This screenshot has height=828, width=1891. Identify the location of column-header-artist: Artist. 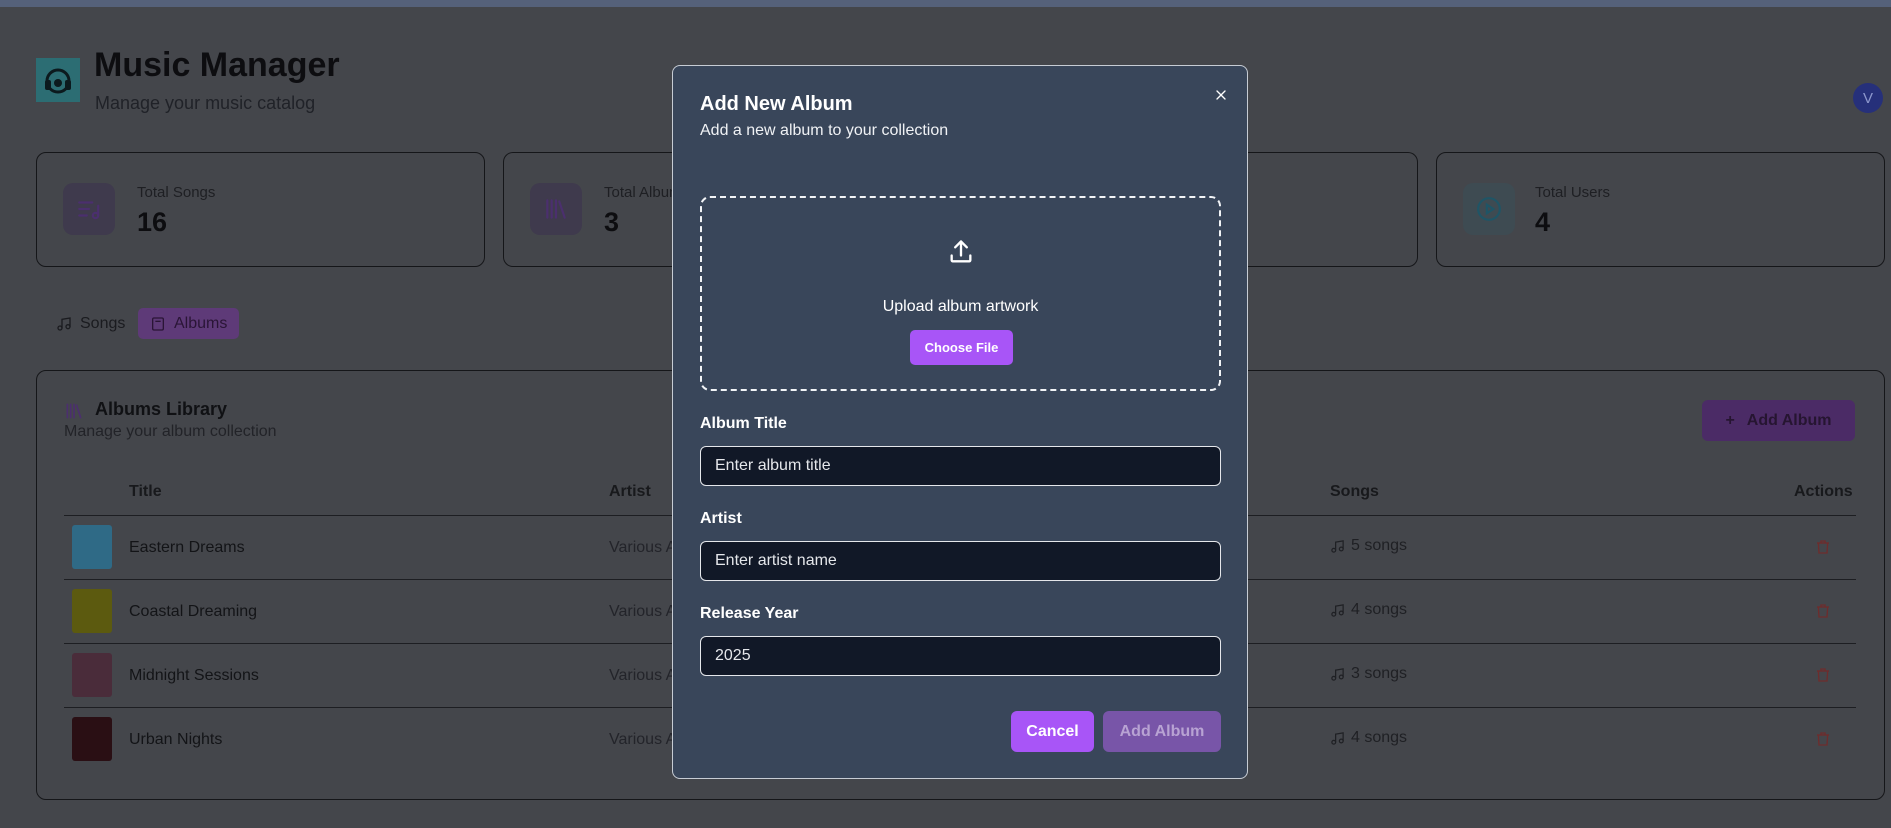
(630, 491).